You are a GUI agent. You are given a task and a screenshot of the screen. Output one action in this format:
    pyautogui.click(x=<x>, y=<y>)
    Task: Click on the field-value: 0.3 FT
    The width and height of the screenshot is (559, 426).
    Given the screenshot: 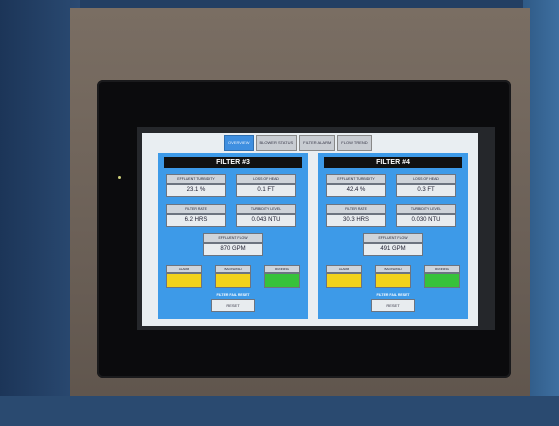 What is the action you would take?
    pyautogui.click(x=426, y=190)
    